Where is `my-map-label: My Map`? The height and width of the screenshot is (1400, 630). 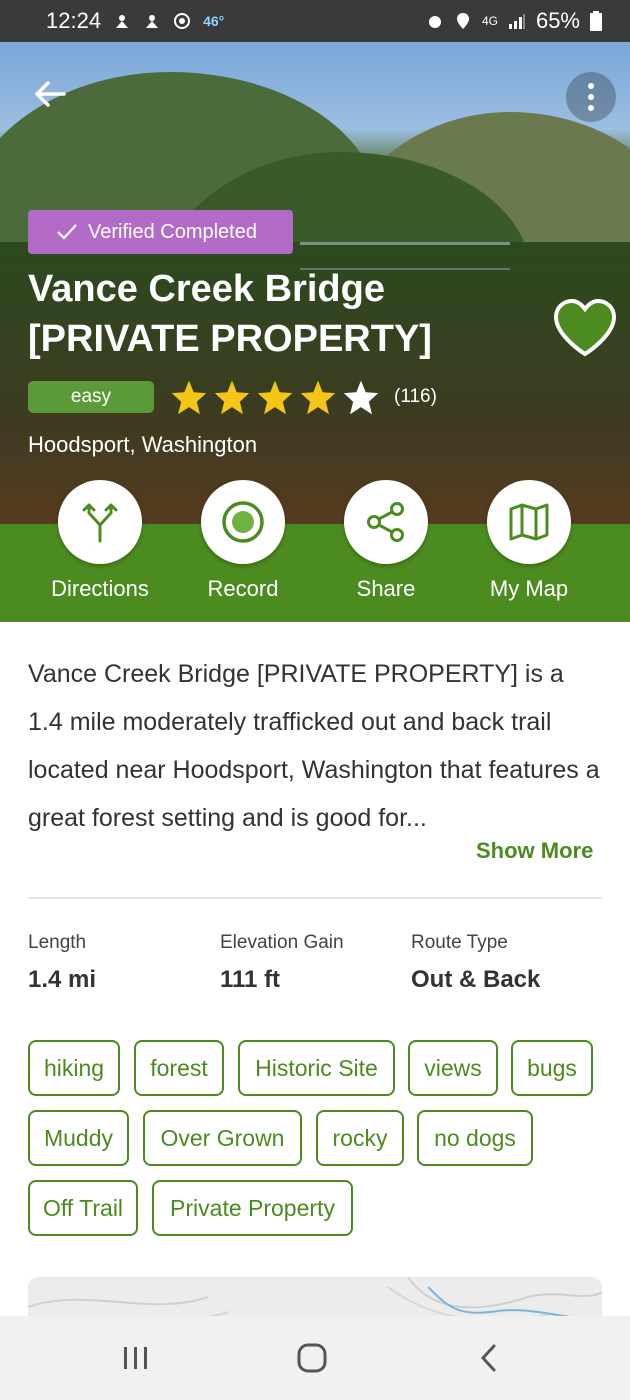 my-map-label: My Map is located at coordinates (529, 588).